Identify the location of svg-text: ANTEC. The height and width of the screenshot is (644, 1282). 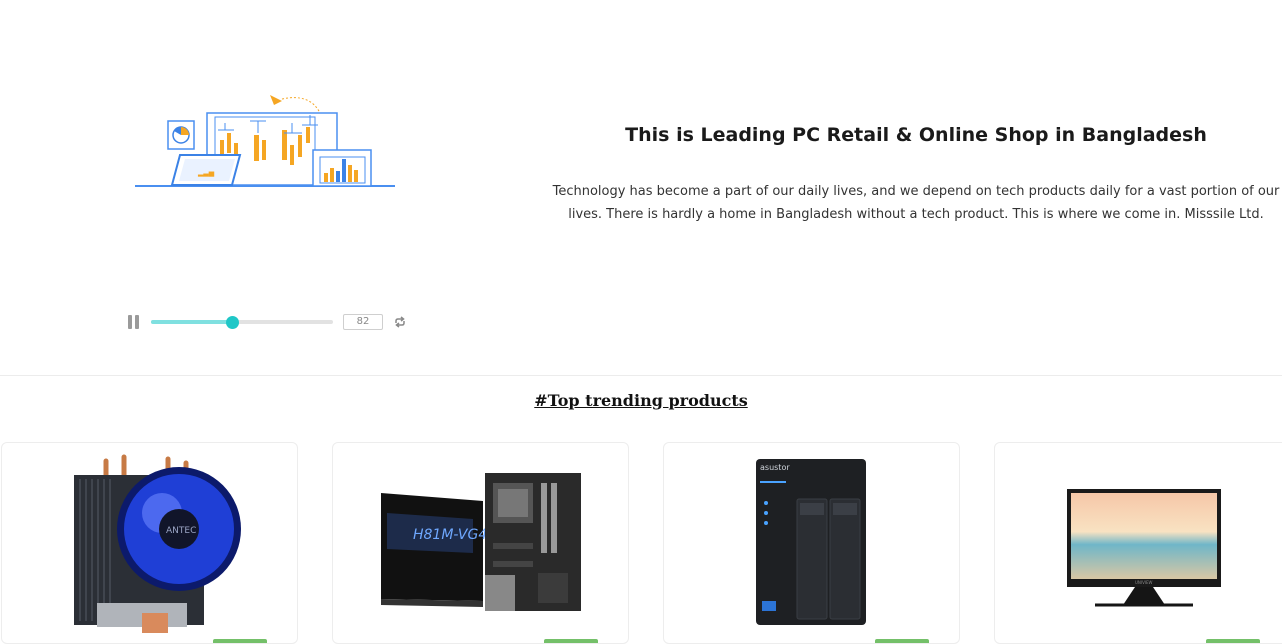
(181, 531).